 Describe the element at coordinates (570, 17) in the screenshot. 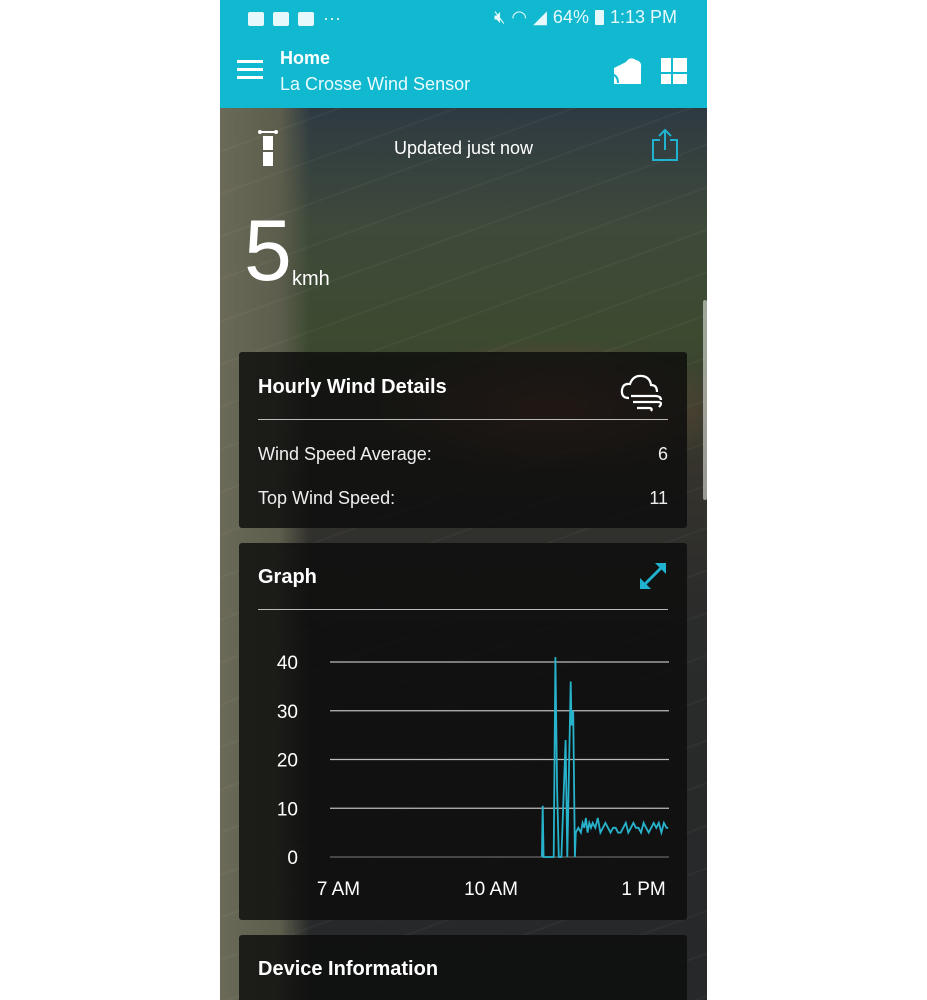

I see `battery-percent: 64%` at that location.